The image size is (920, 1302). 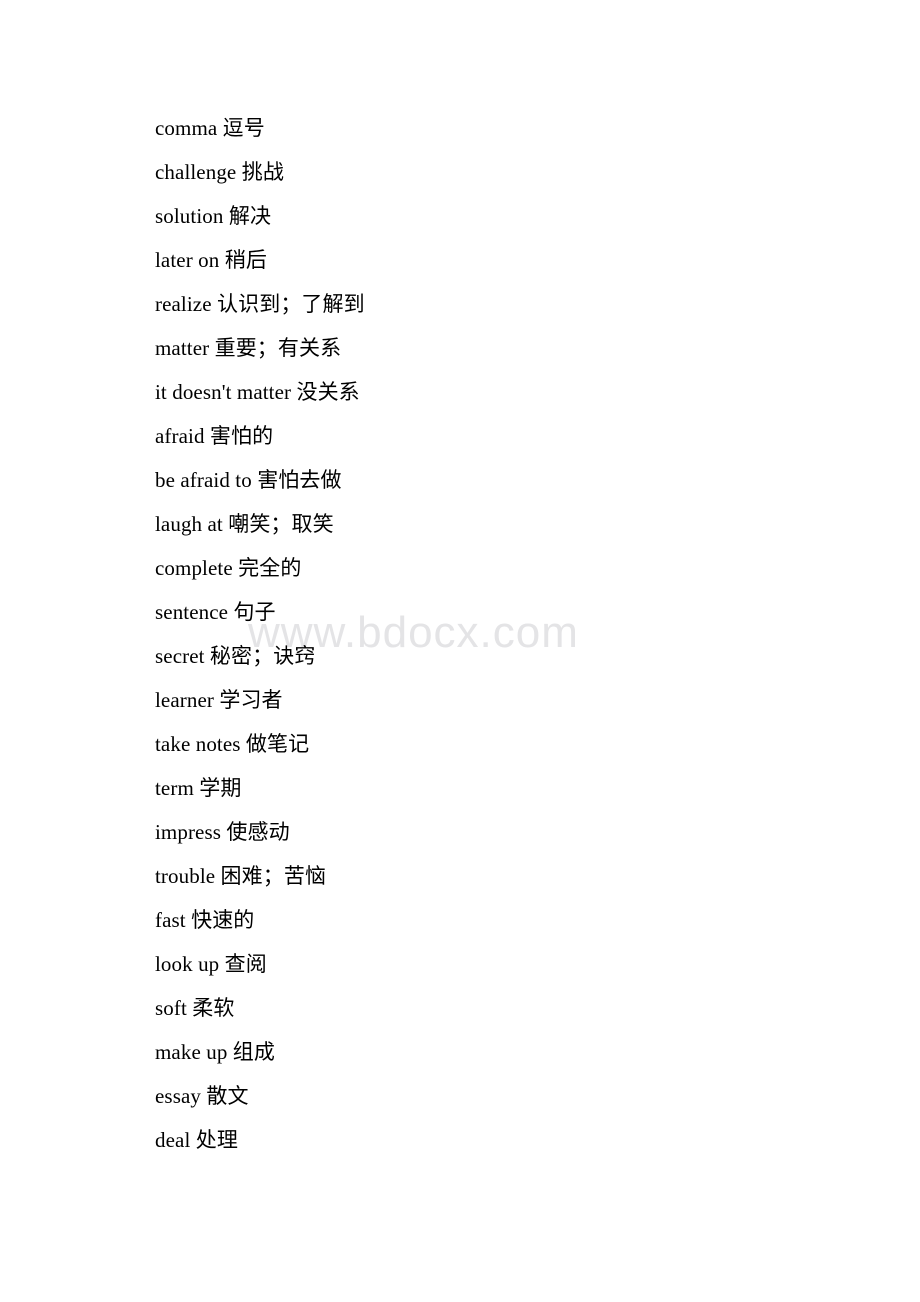 I want to click on vocab-term: it doesn't matter, so click(x=223, y=392).